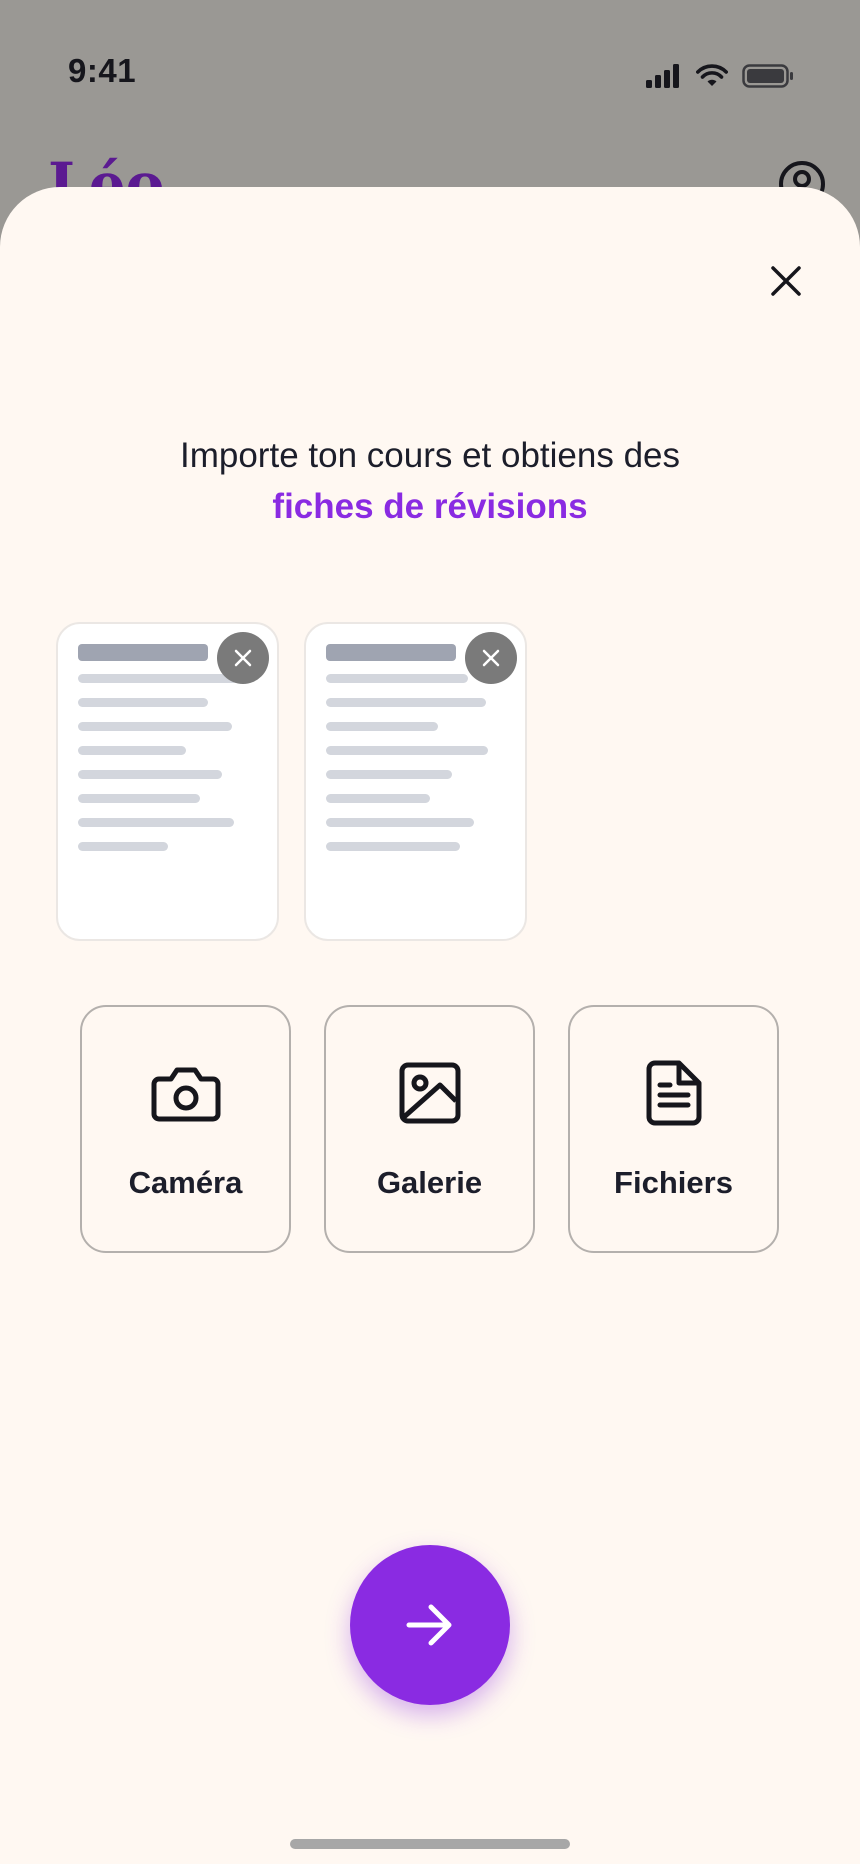 The width and height of the screenshot is (860, 1864). I want to click on files-source-button: Fichiers, so click(673, 1129).